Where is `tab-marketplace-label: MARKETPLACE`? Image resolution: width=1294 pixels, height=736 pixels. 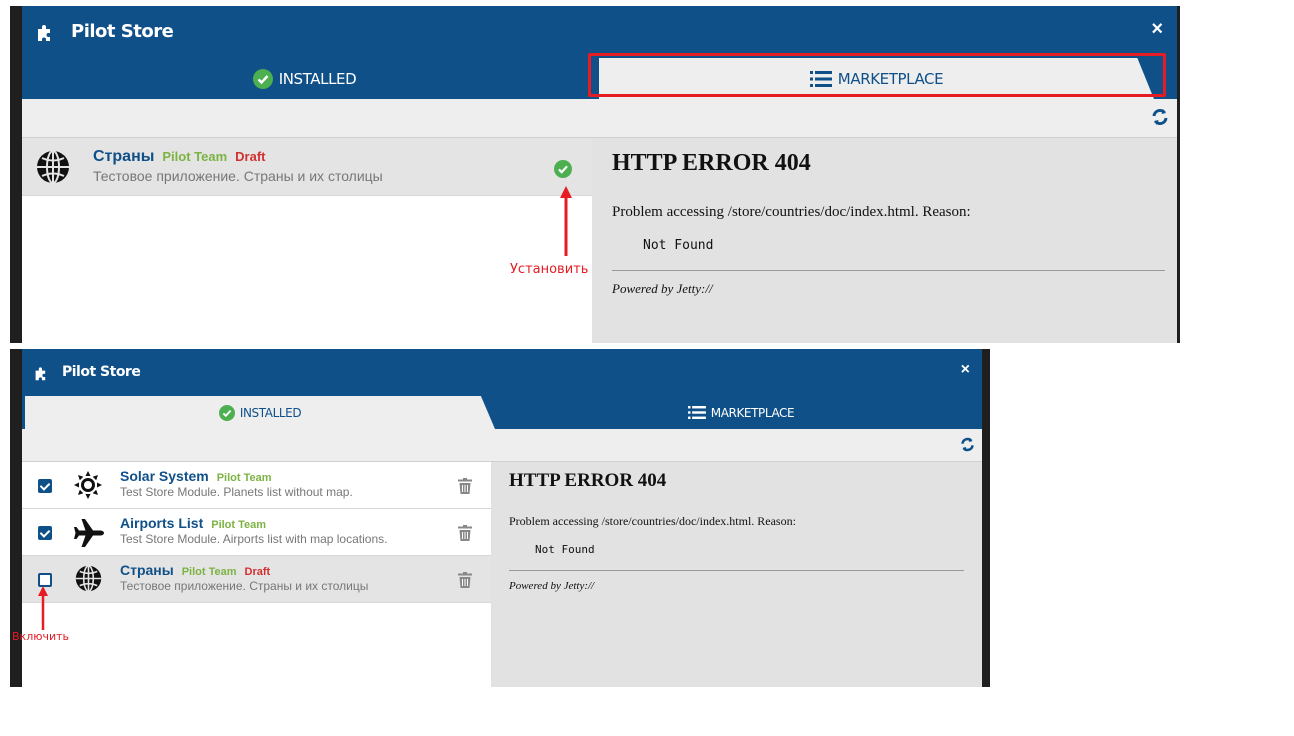
tab-marketplace-label: MARKETPLACE is located at coordinates (752, 412).